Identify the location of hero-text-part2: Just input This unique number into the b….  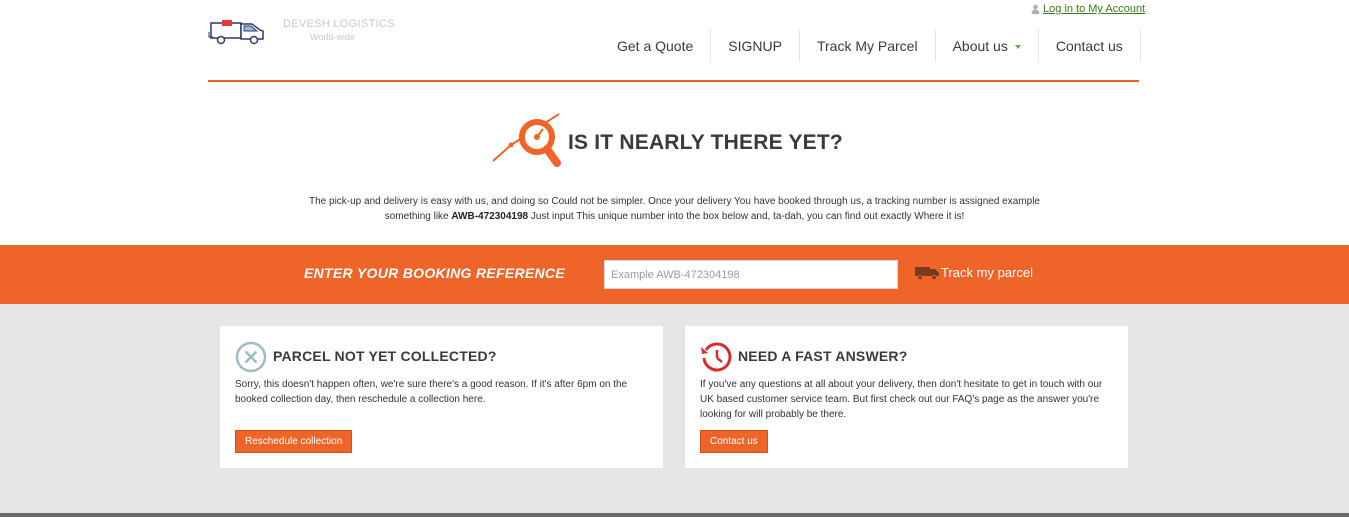
(746, 216).